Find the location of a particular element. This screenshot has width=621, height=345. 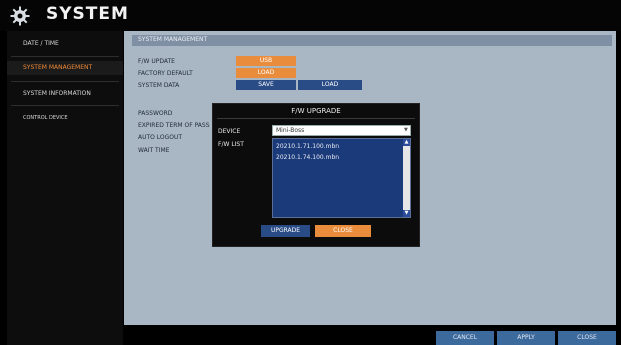

gear-icon is located at coordinates (20, 16).